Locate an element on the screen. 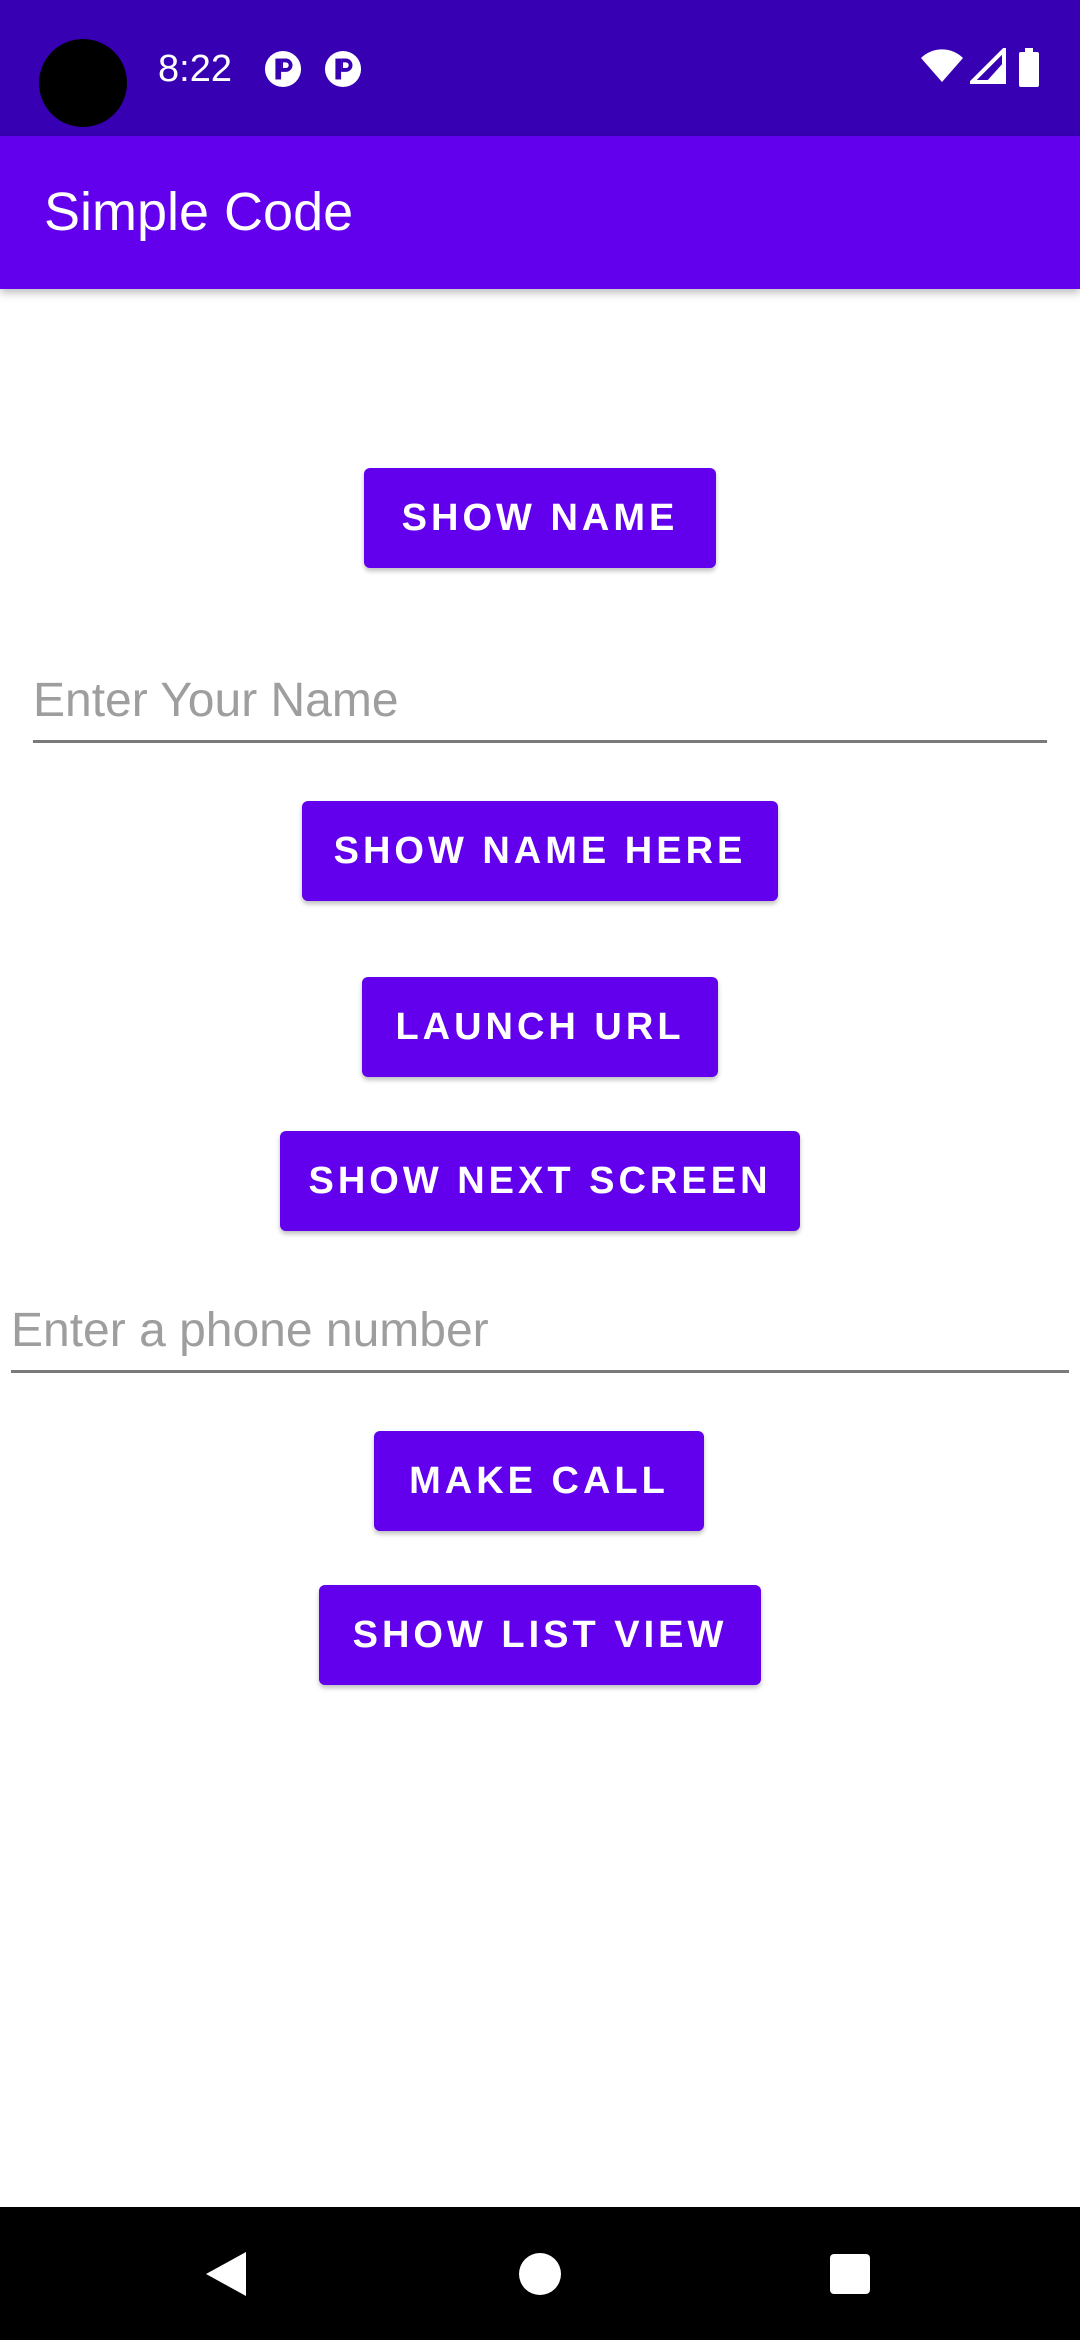 This screenshot has height=2340, width=1080. phone-field is located at coordinates (540, 1331).